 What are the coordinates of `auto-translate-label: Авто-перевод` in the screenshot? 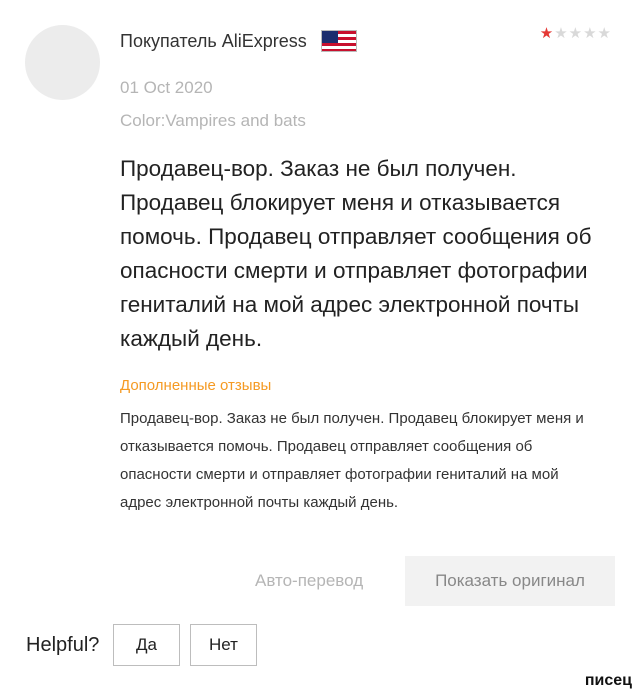 It's located at (309, 580).